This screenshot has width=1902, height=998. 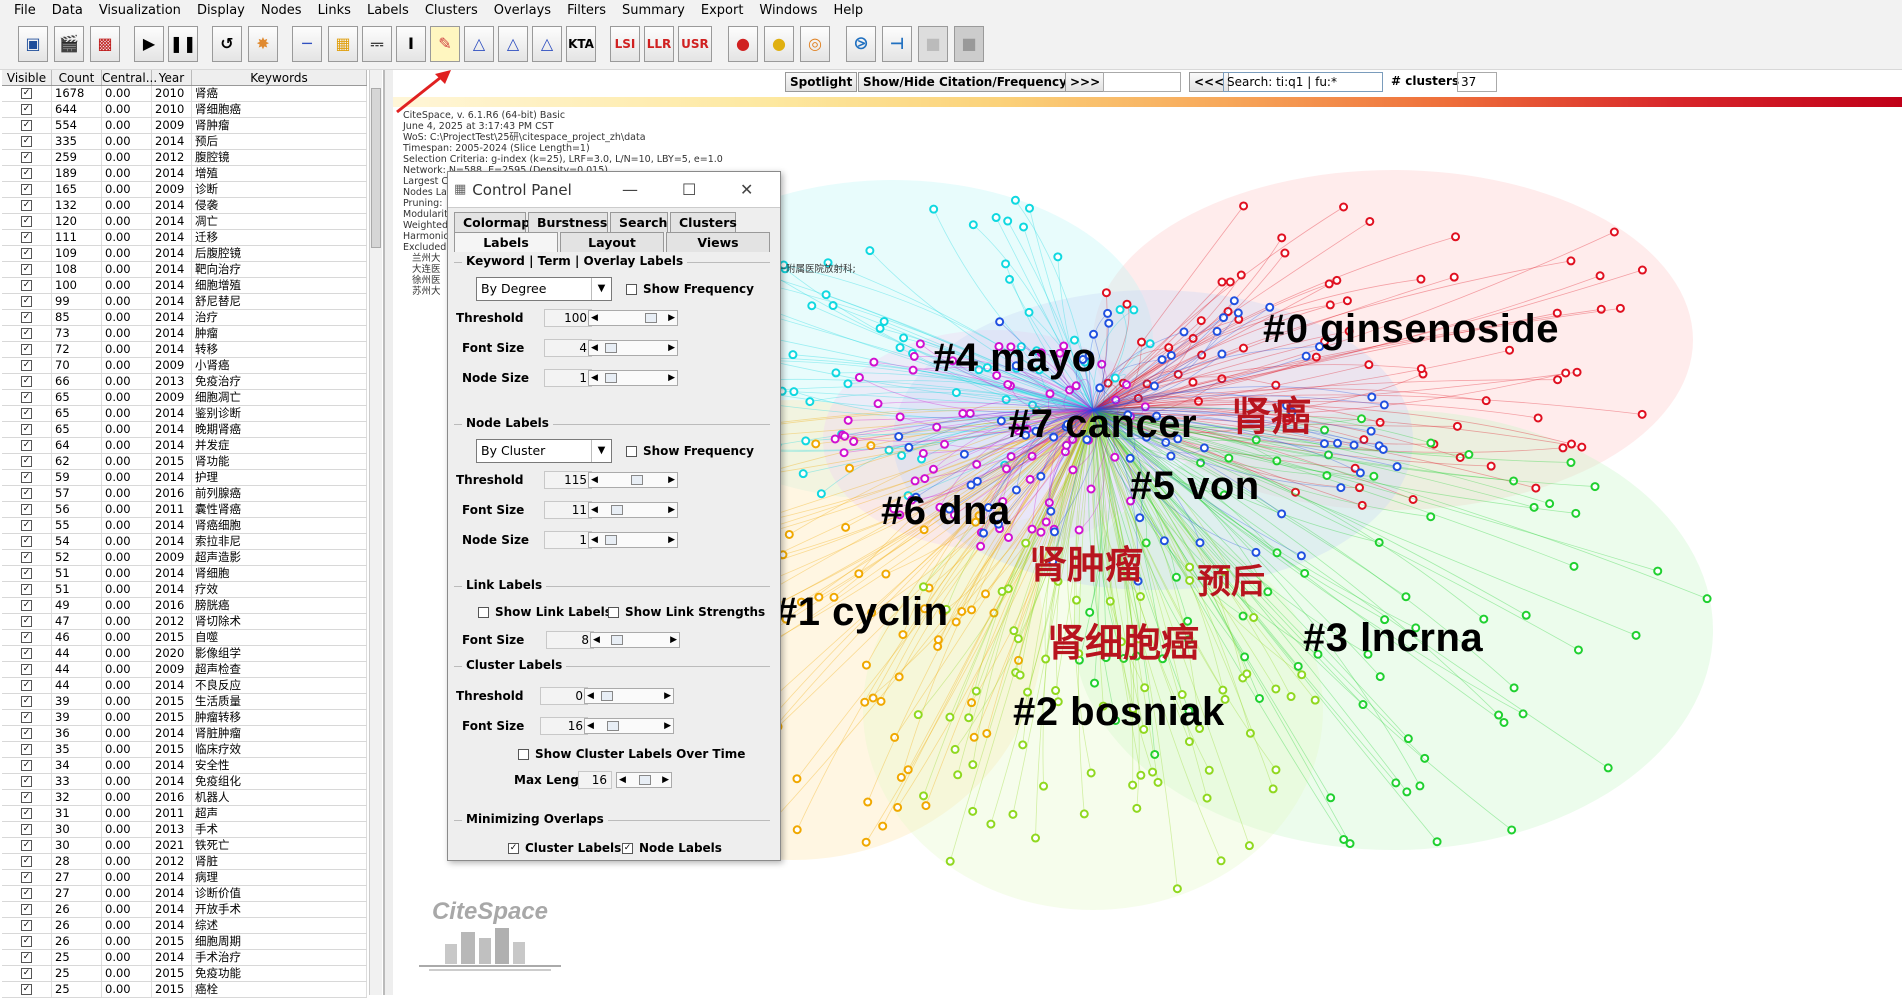 What do you see at coordinates (184, 686) in the screenshot?
I see `table-row: ✓ 44 0.00 2014 不良反应` at bounding box center [184, 686].